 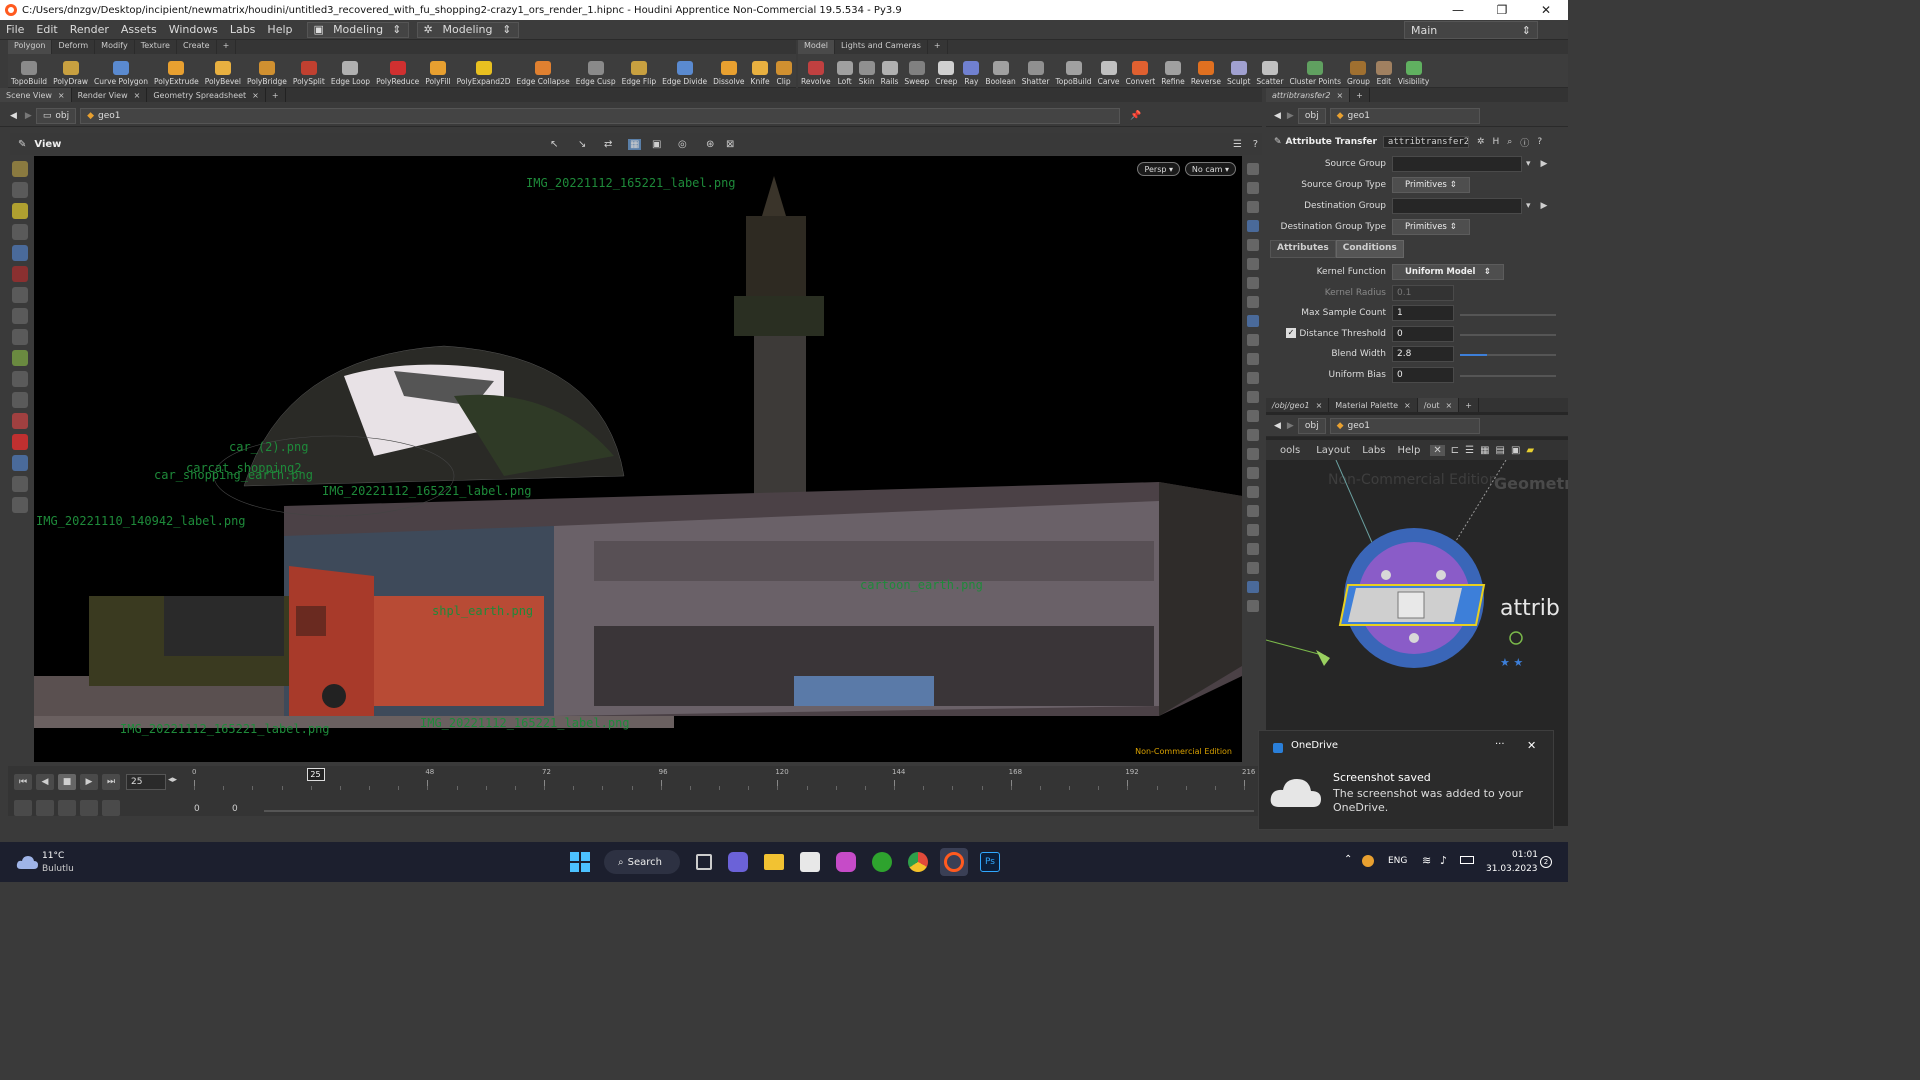 What do you see at coordinates (1290, 426) in the screenshot?
I see `forward-arrow-icon: ▶` at bounding box center [1290, 426].